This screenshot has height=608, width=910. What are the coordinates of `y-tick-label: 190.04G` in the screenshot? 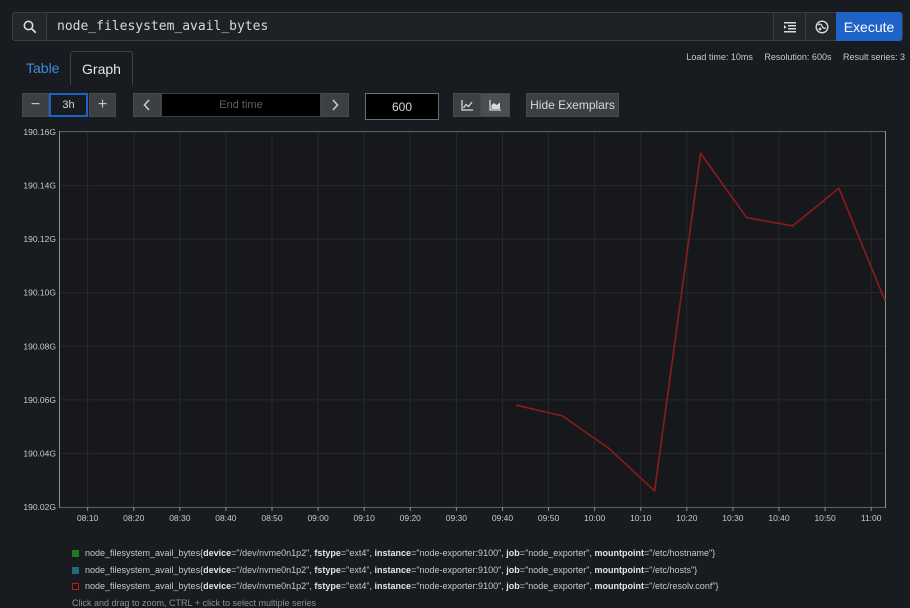 It's located at (39, 453).